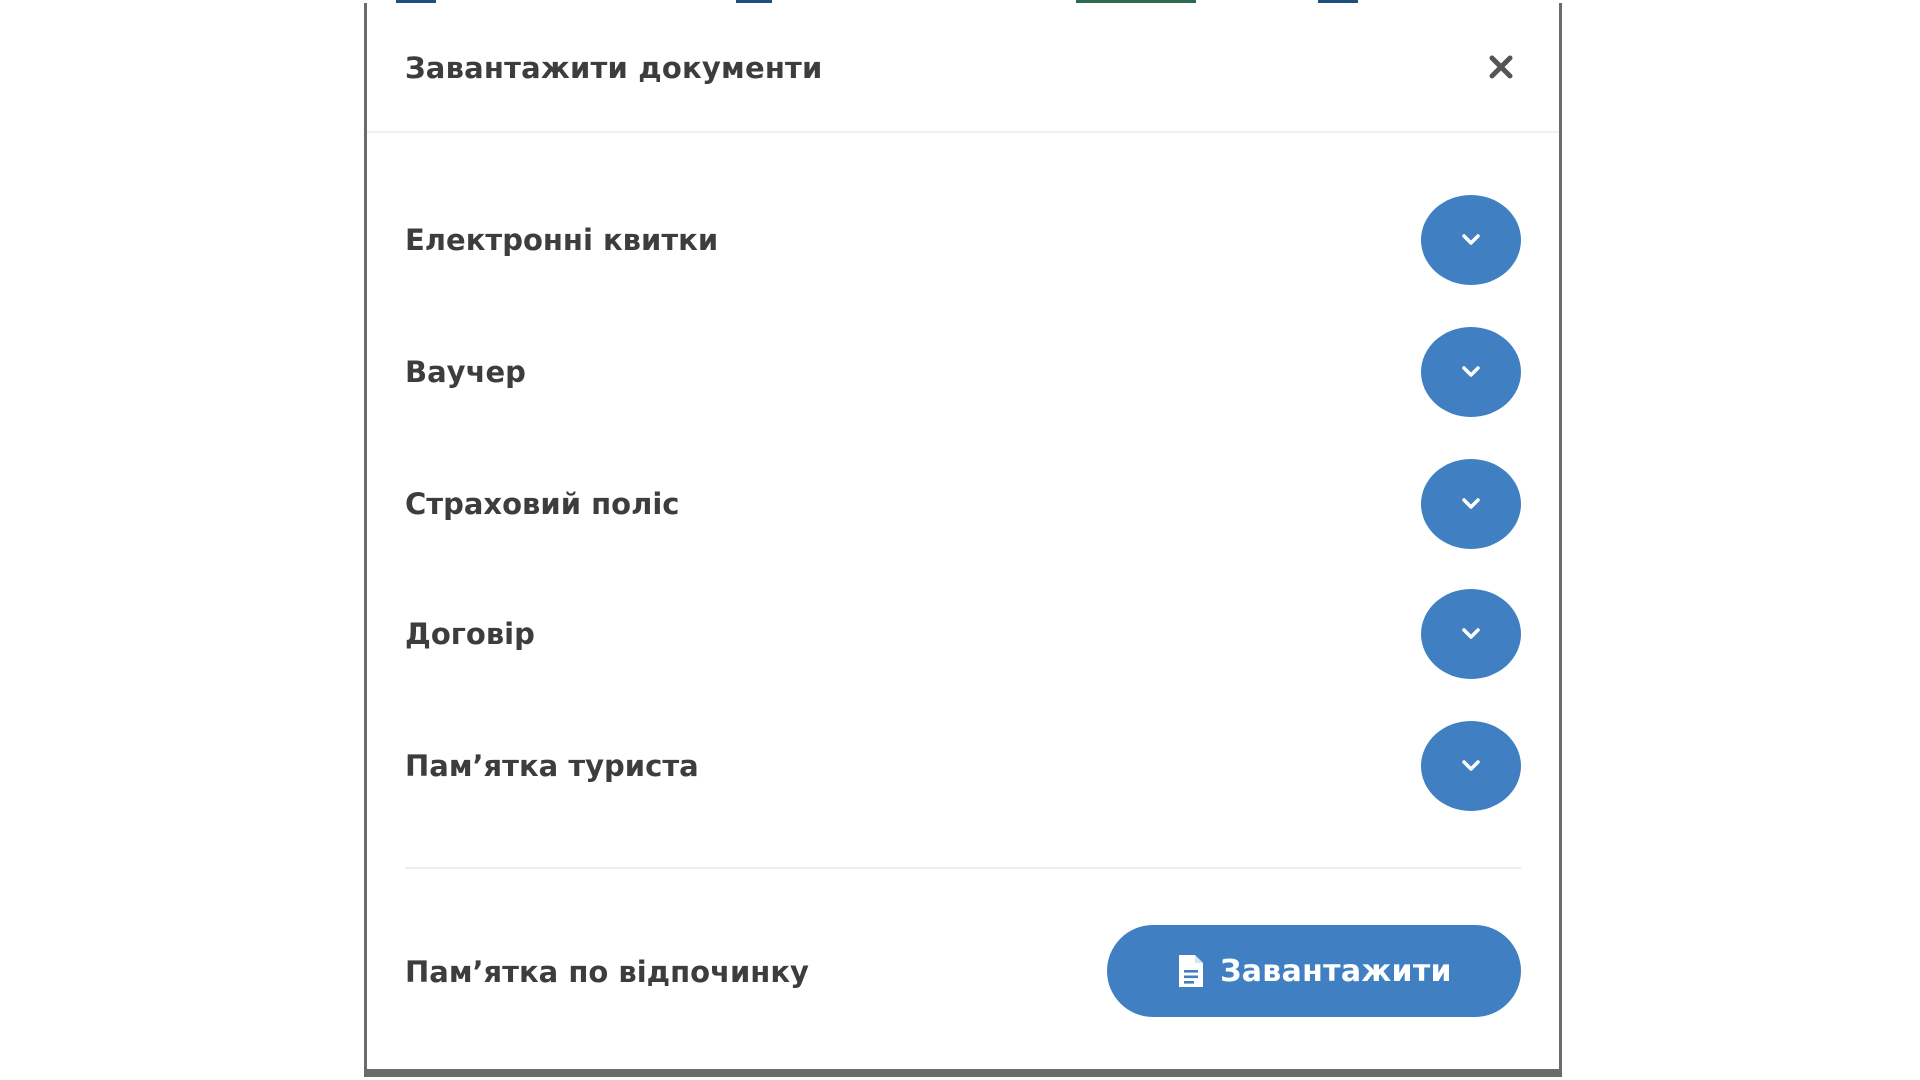 This screenshot has width=1920, height=1080. What do you see at coordinates (963, 240) in the screenshot?
I see `document-row-electronic-tickets: Електронні квитки` at bounding box center [963, 240].